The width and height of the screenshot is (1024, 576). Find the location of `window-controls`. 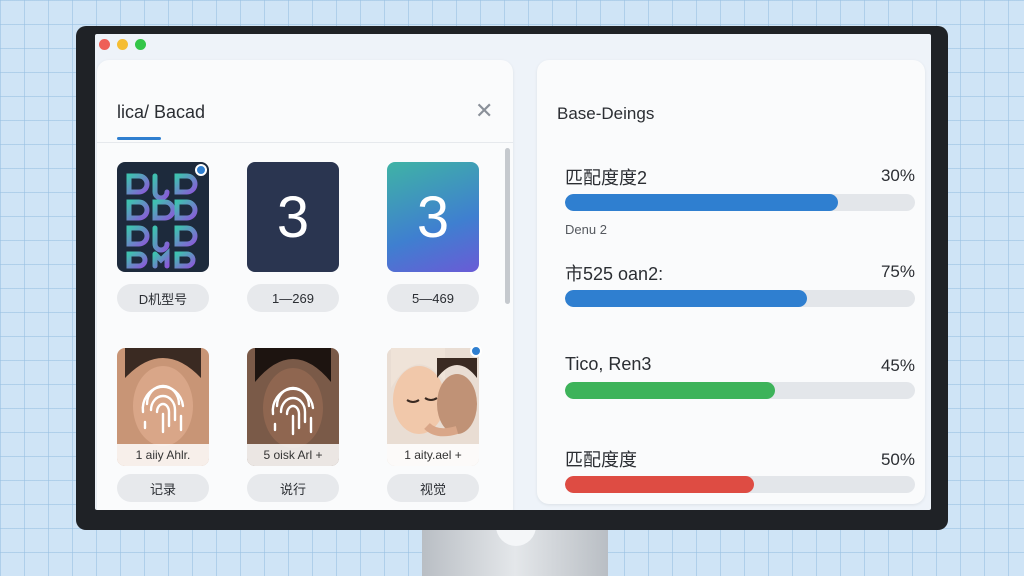

window-controls is located at coordinates (122, 44).